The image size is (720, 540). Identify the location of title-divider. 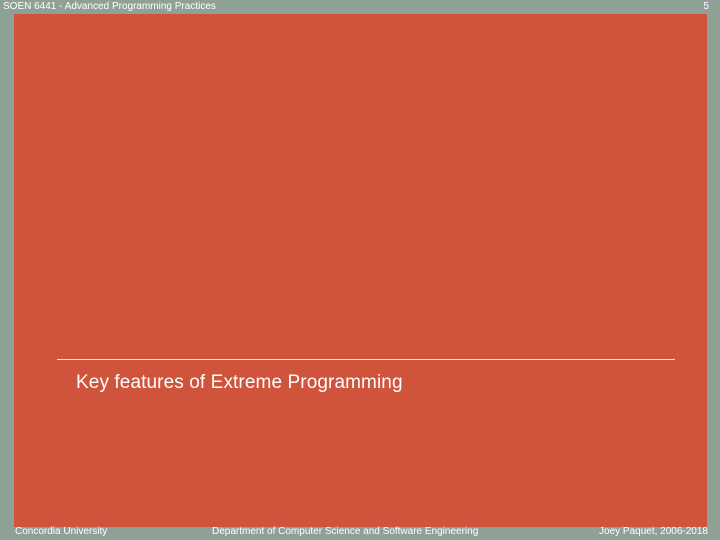
(366, 359).